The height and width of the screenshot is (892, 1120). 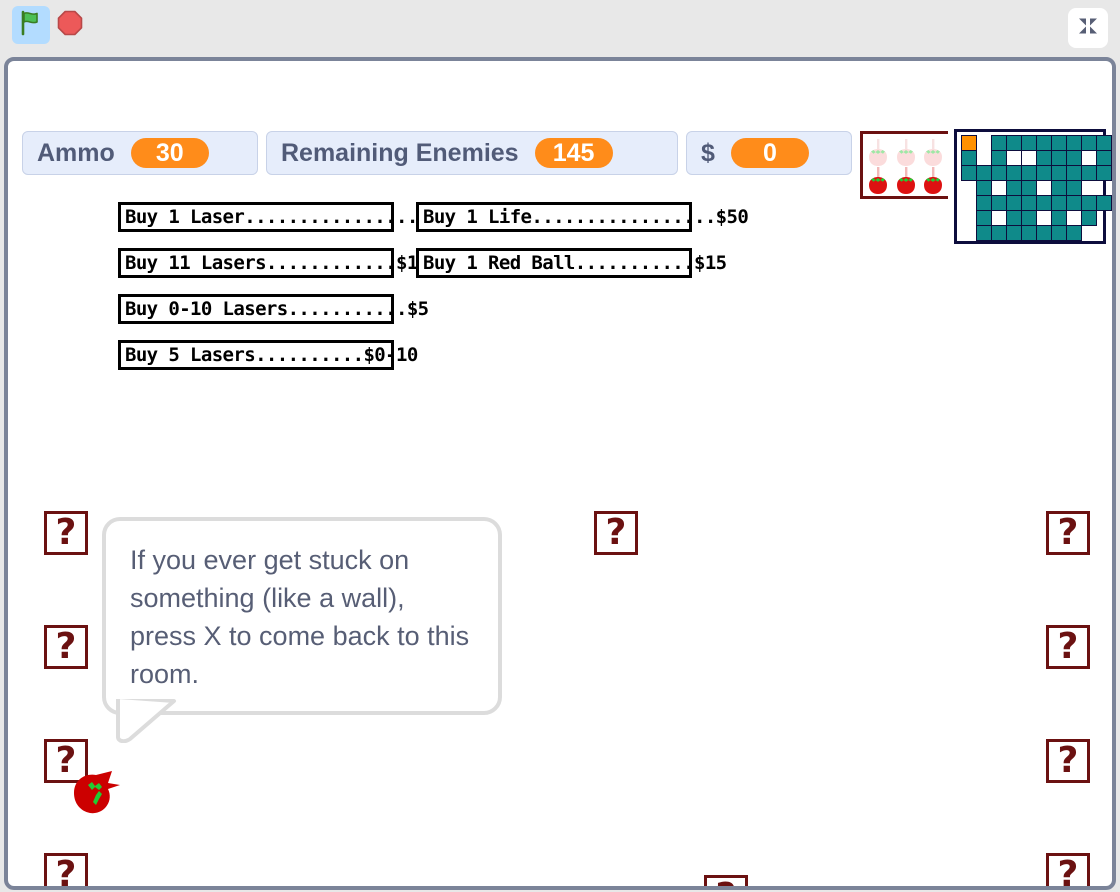 I want to click on shop-item: Buy 0-10 Lasers...........$5, so click(x=273, y=309).